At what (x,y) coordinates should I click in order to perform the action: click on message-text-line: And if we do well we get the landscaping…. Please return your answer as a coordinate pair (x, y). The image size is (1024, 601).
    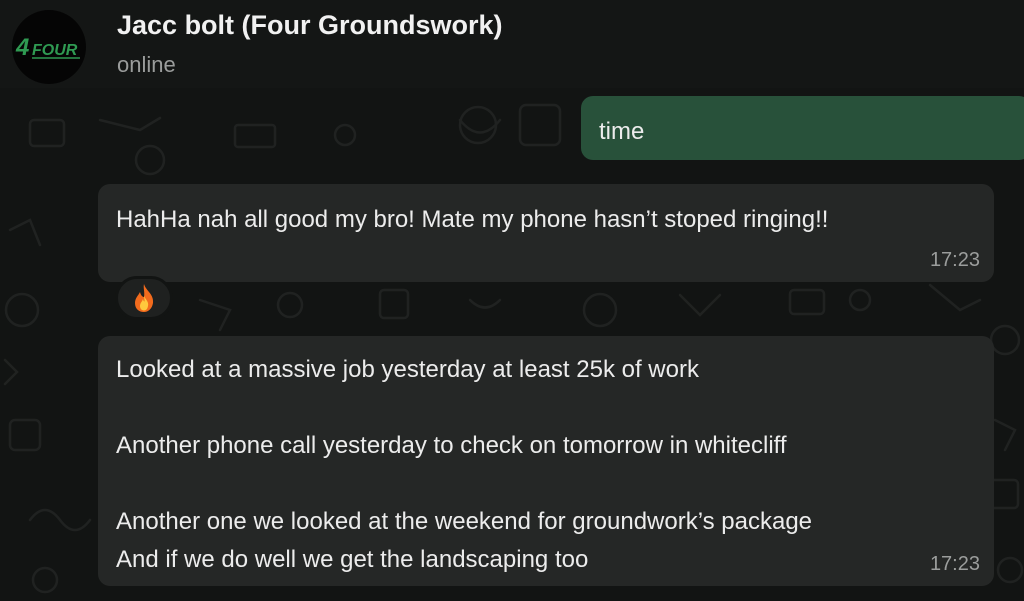
    Looking at the image, I should click on (352, 559).